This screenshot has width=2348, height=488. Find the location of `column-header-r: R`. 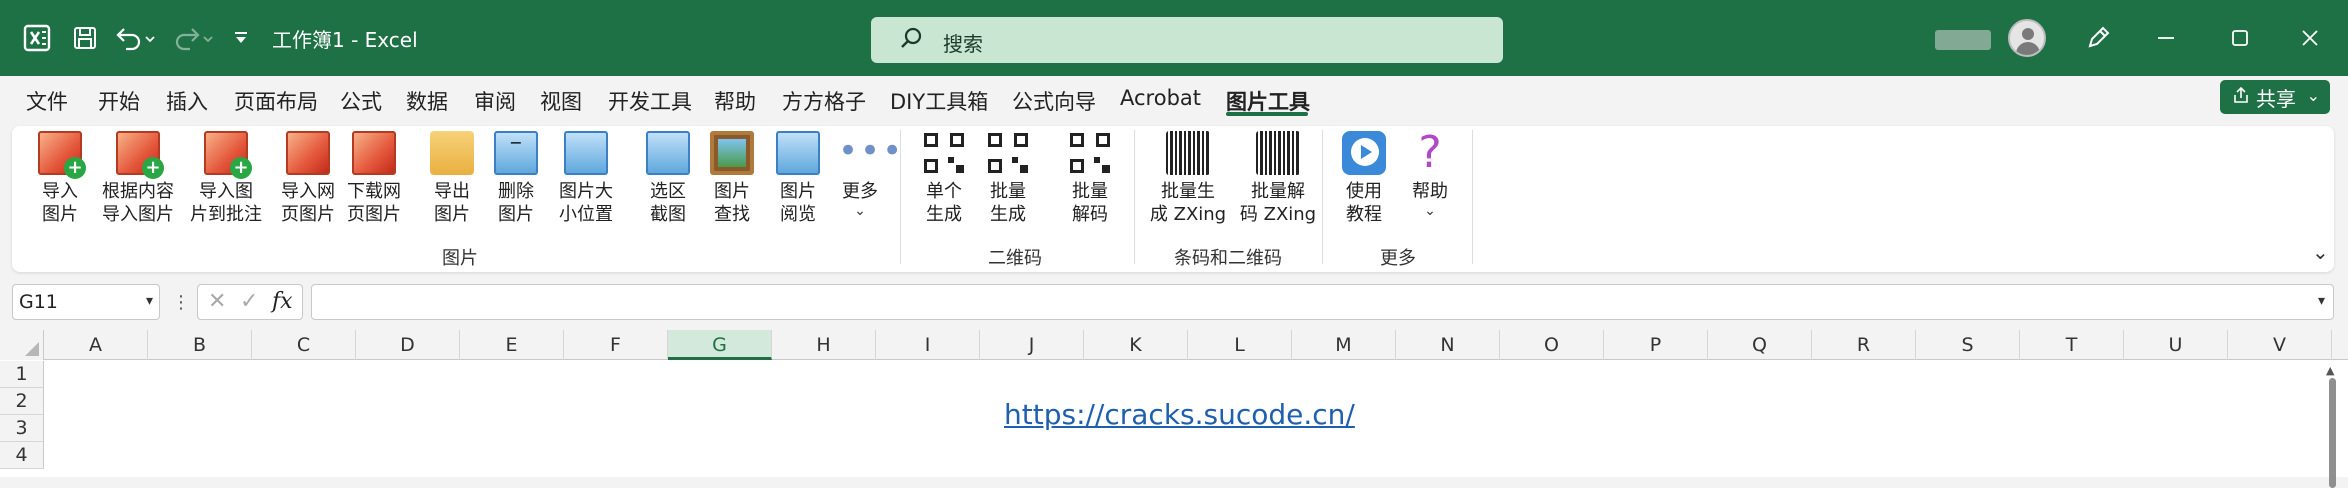

column-header-r: R is located at coordinates (1864, 345).